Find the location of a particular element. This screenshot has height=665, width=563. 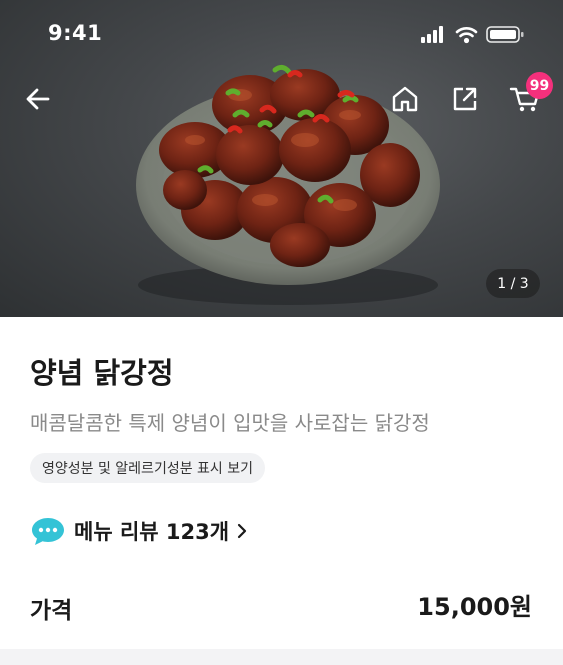

home-icon is located at coordinates (405, 99).